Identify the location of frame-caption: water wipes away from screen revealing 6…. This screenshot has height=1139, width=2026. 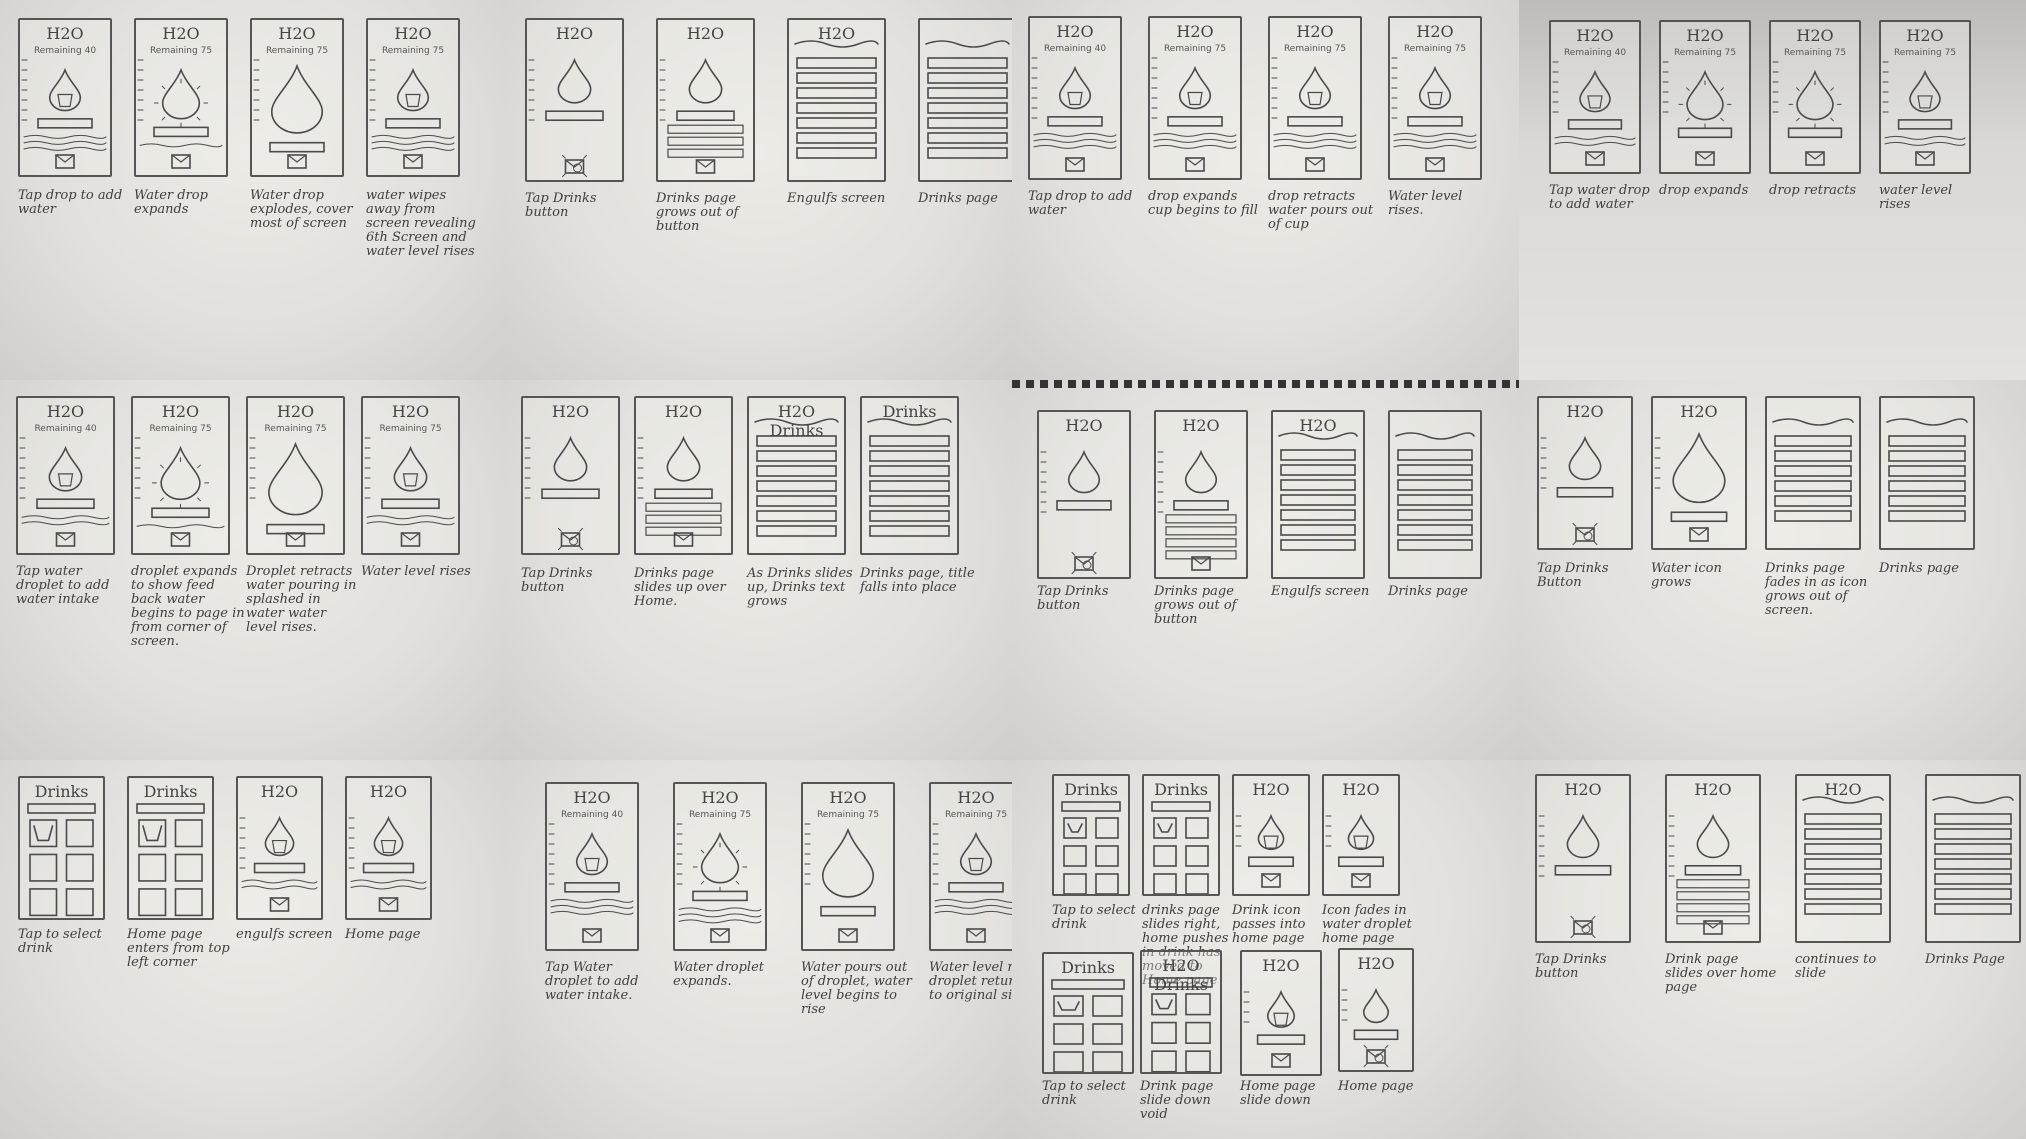
(421, 223).